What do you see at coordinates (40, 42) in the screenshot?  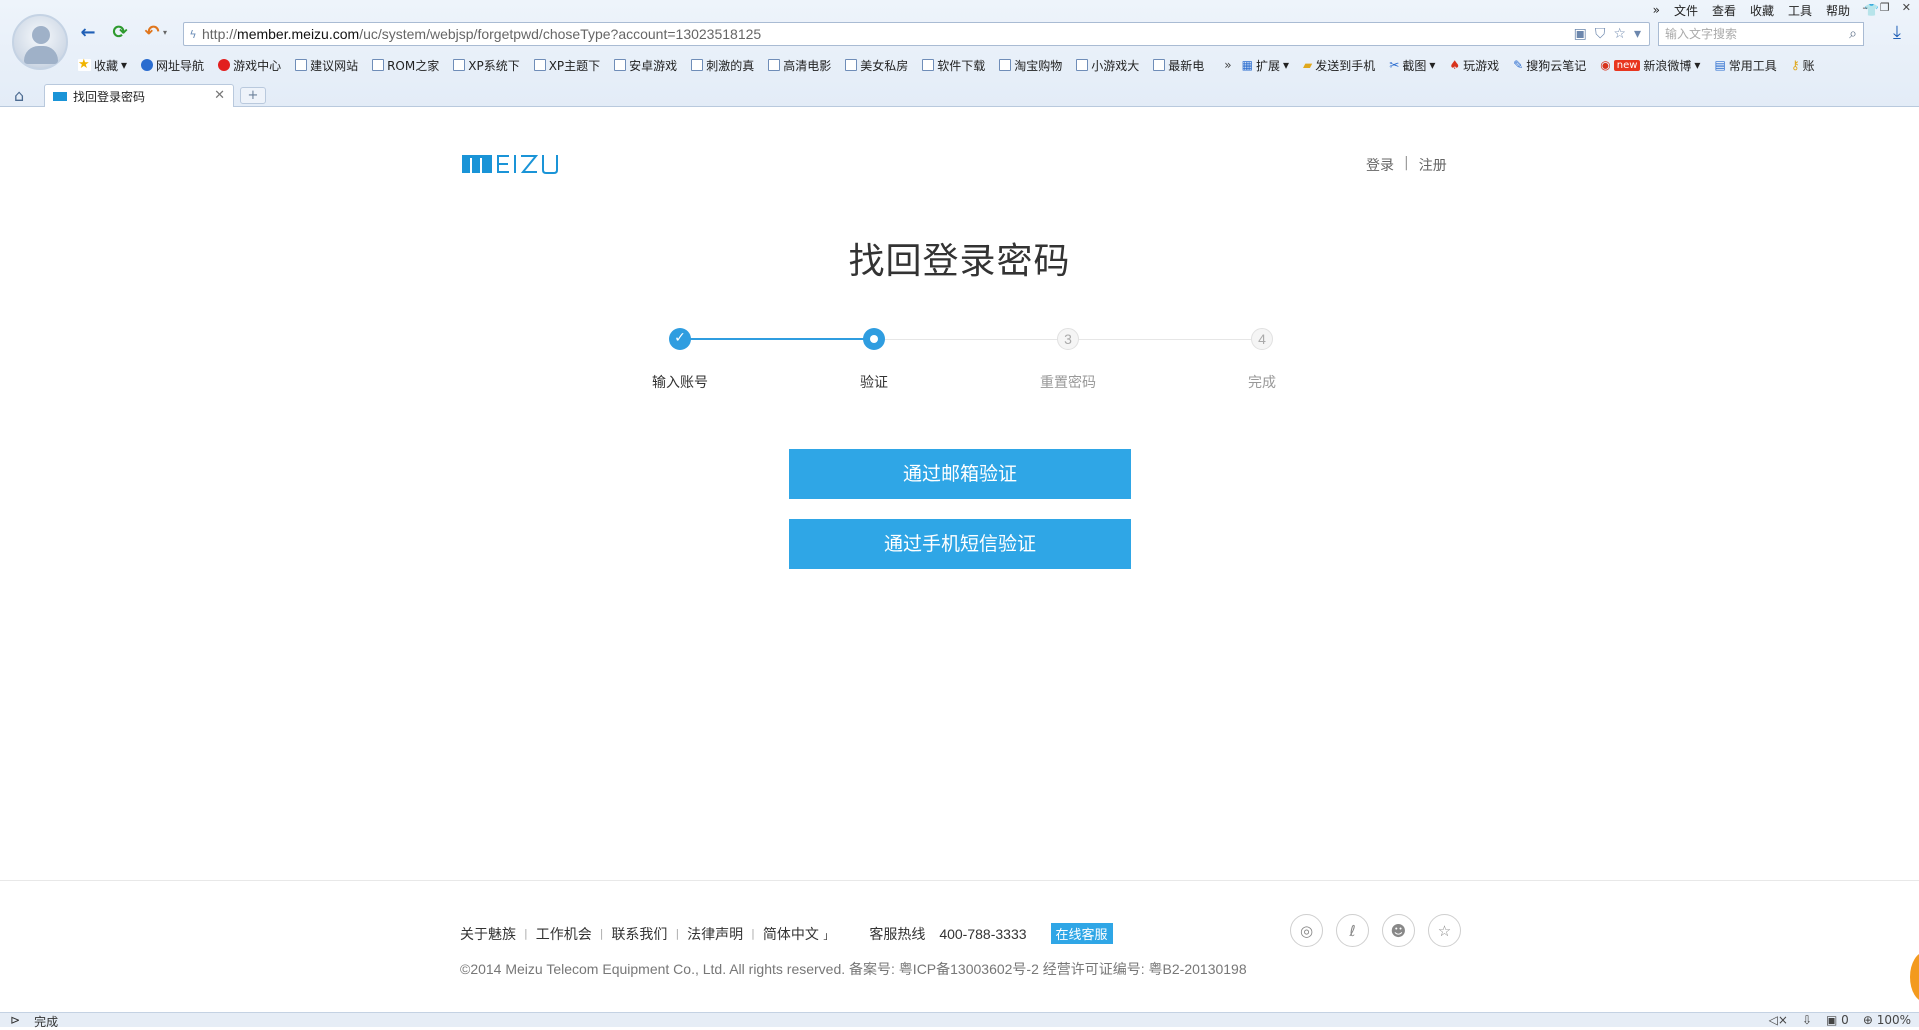 I see `user-avatar` at bounding box center [40, 42].